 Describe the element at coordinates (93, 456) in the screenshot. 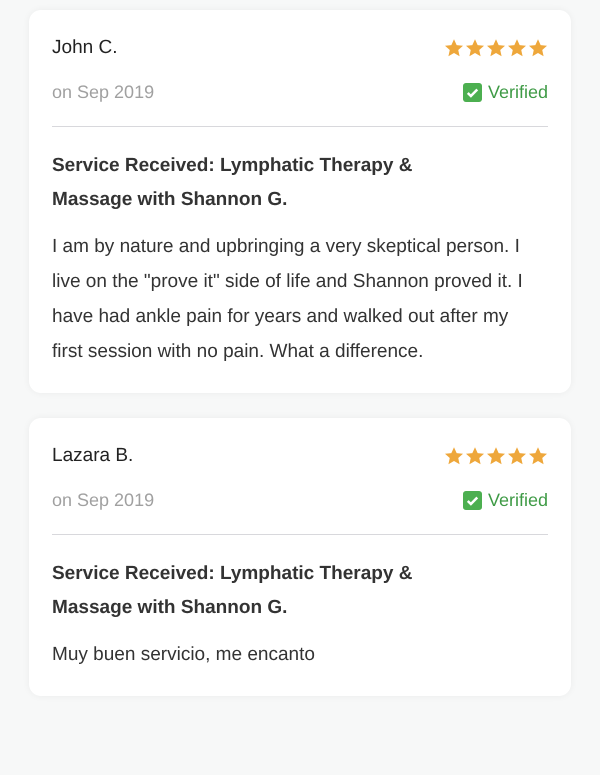

I see `reviewer-name: Lazara B.` at that location.